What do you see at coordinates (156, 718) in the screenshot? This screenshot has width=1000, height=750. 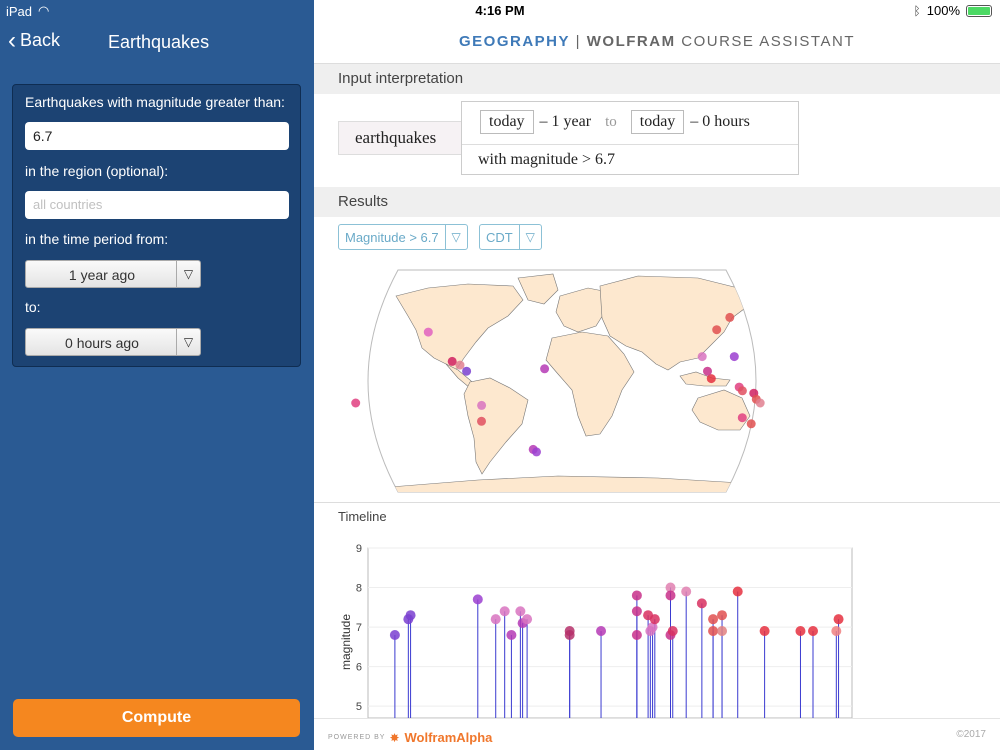 I see `compute-button: Compute` at bounding box center [156, 718].